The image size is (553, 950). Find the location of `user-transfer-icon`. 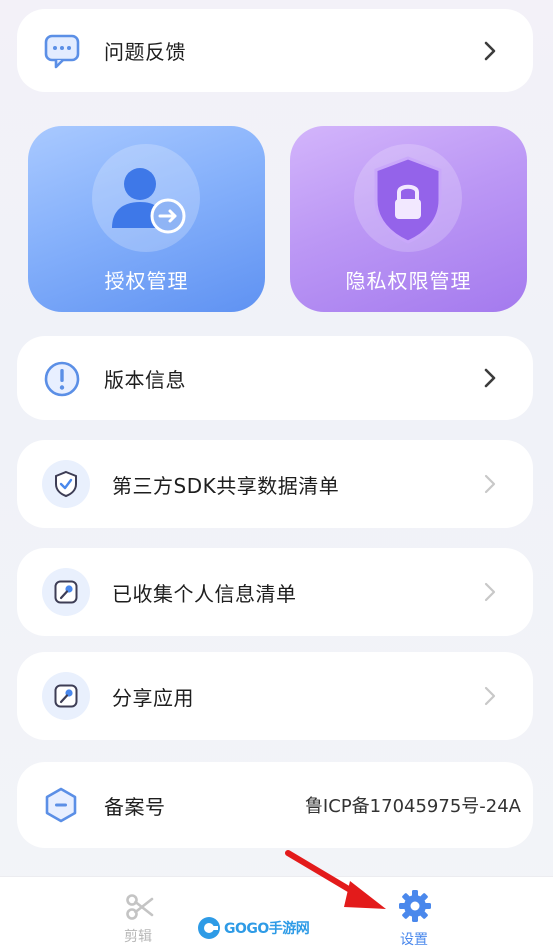

user-transfer-icon is located at coordinates (151, 201).